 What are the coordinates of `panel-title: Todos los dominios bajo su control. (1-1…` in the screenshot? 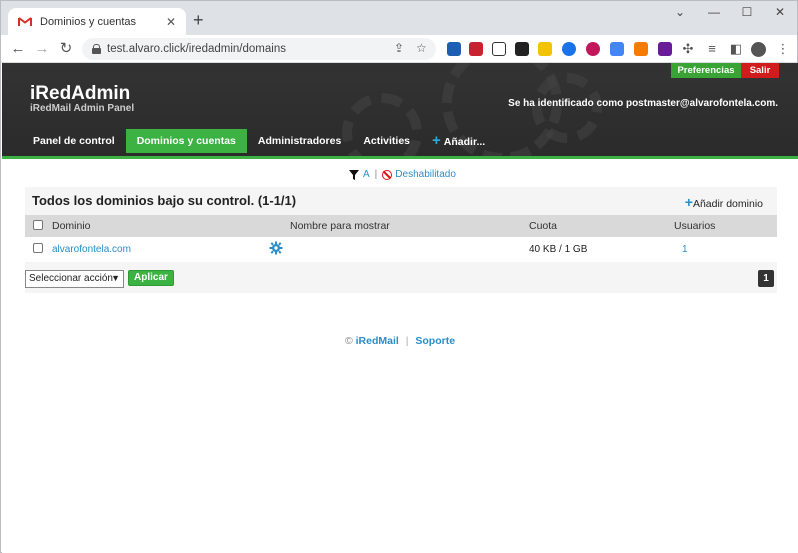 It's located at (164, 200).